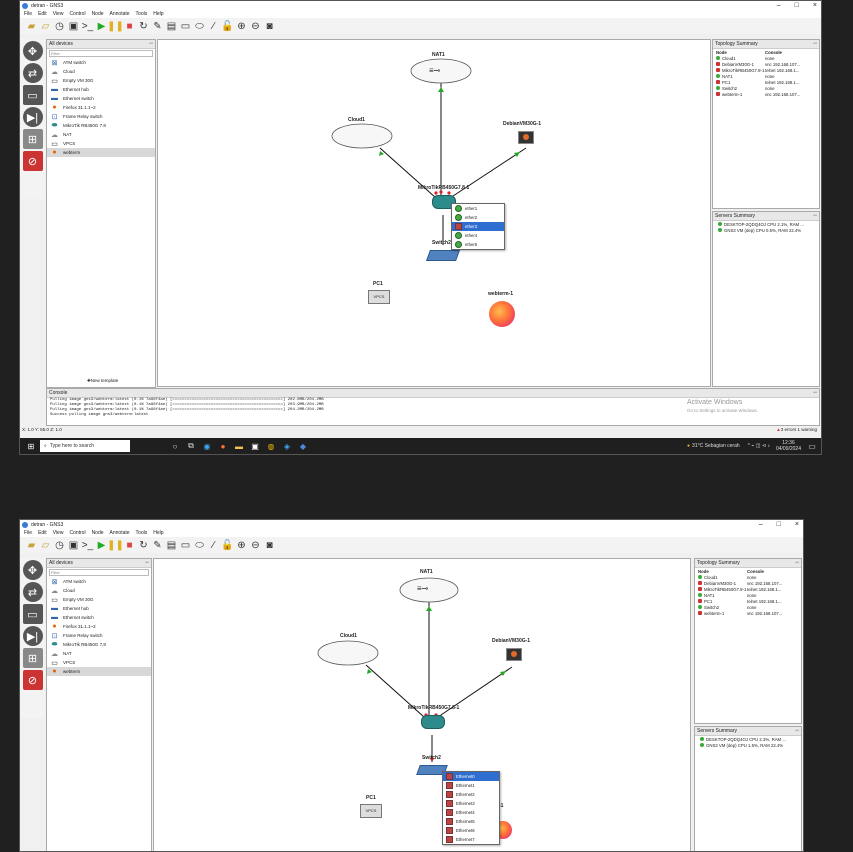  What do you see at coordinates (812, 446) in the screenshot?
I see `notification-icon: ▭` at bounding box center [812, 446].